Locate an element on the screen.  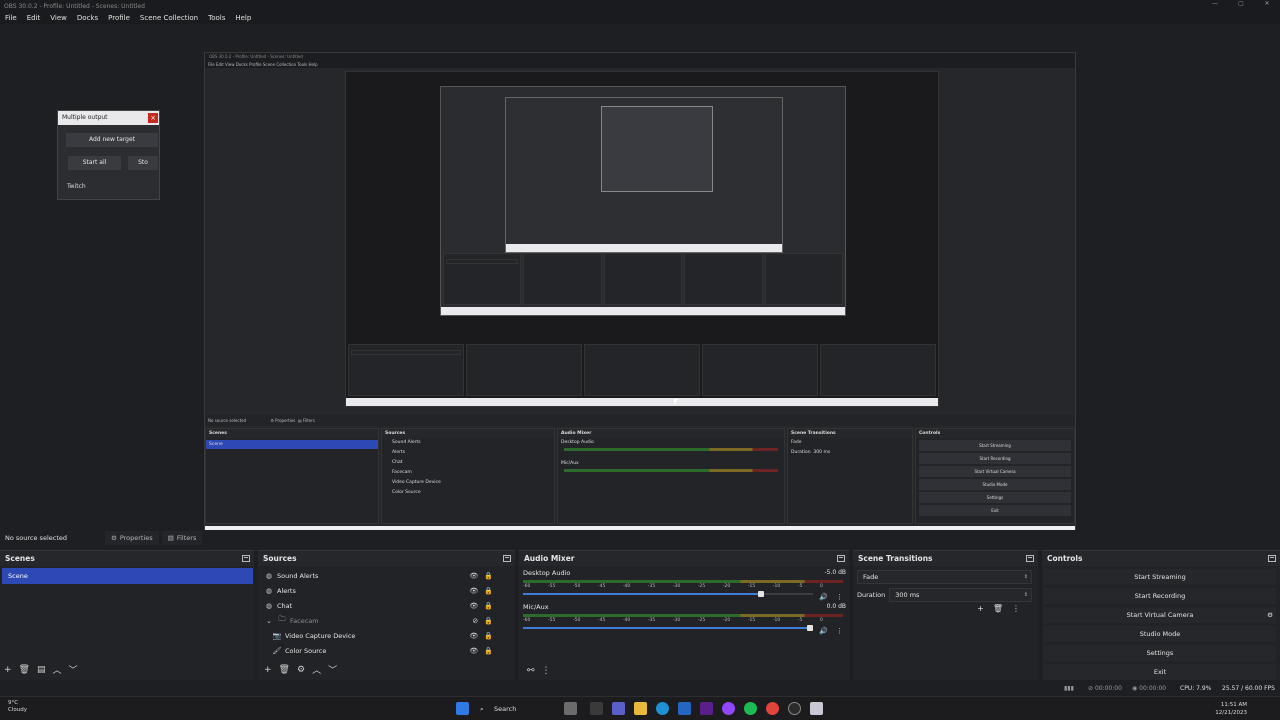
close-button: ✕ is located at coordinates (1267, 3).